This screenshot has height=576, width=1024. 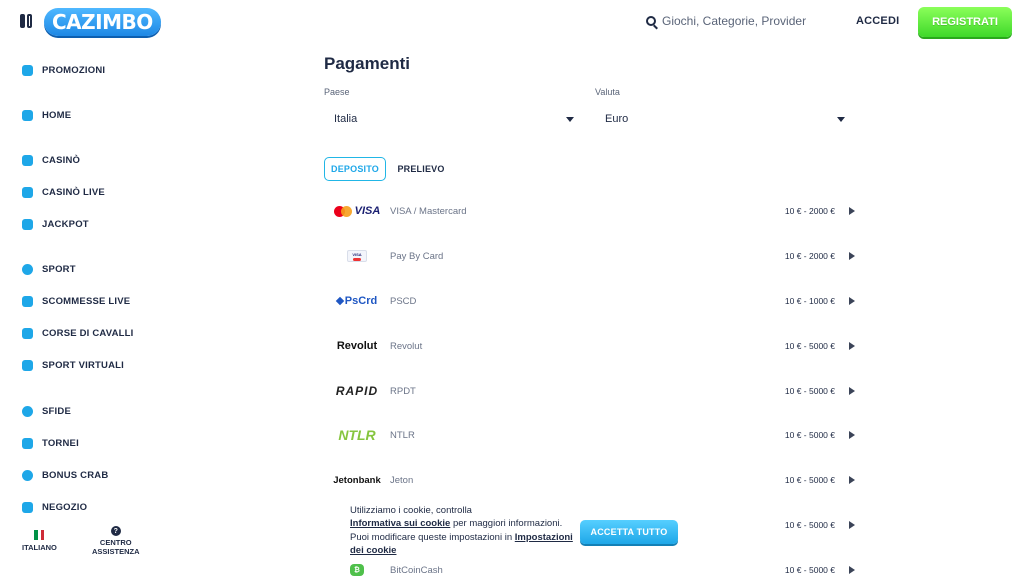 What do you see at coordinates (337, 92) in the screenshot?
I see `country-label: Paese` at bounding box center [337, 92].